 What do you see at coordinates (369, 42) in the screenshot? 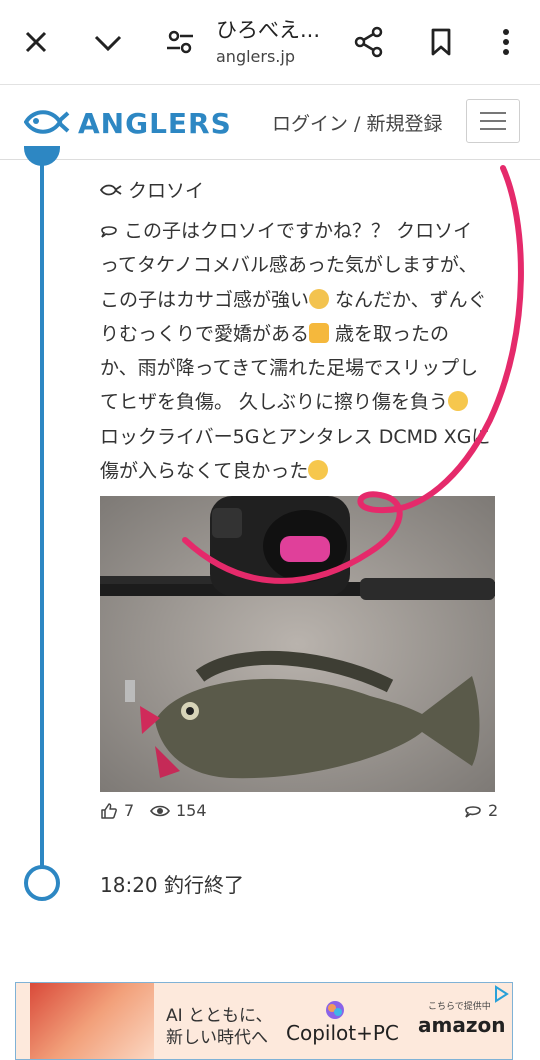
I see `share-icon` at bounding box center [369, 42].